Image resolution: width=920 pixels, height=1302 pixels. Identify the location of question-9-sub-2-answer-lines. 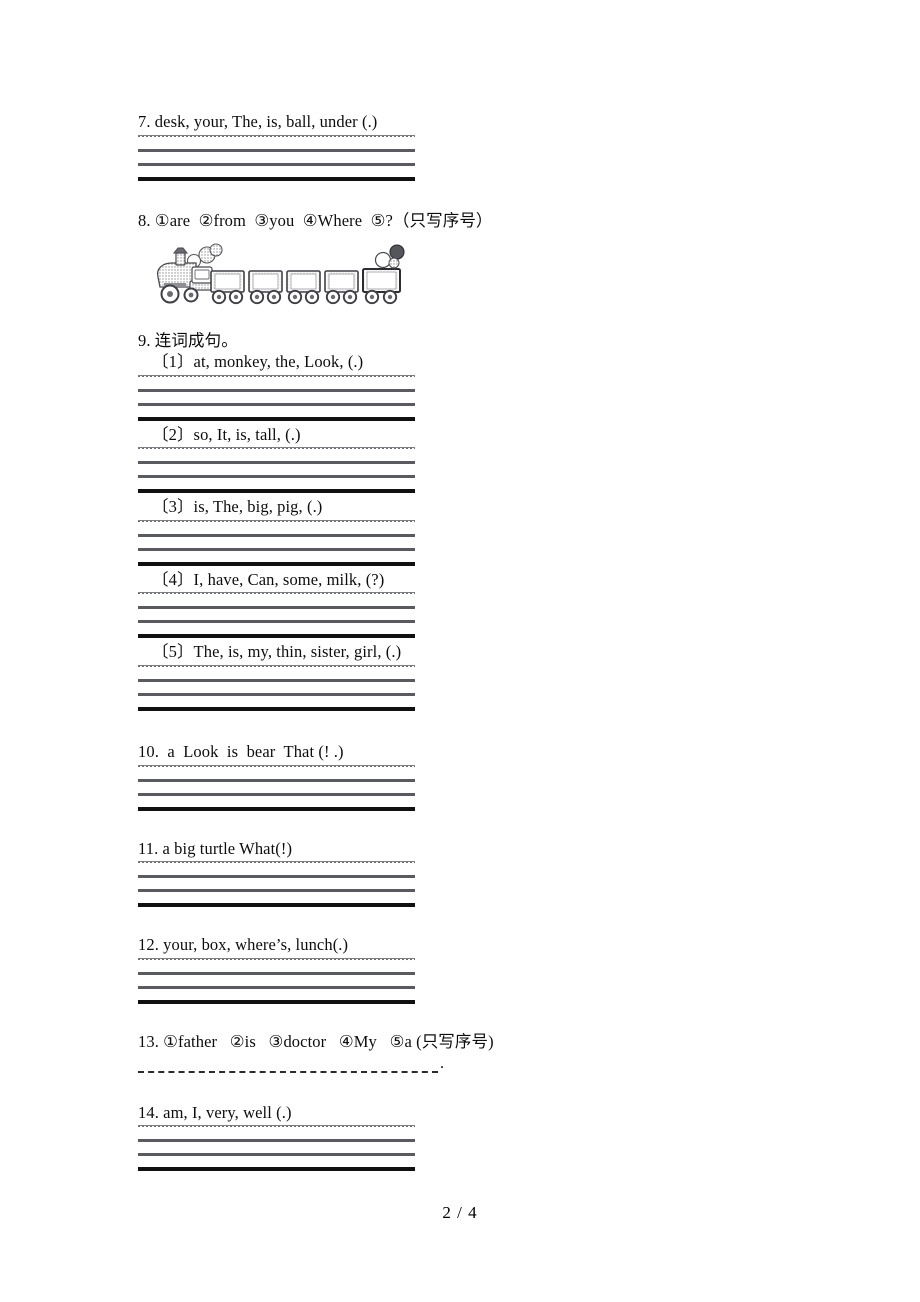
(276, 470).